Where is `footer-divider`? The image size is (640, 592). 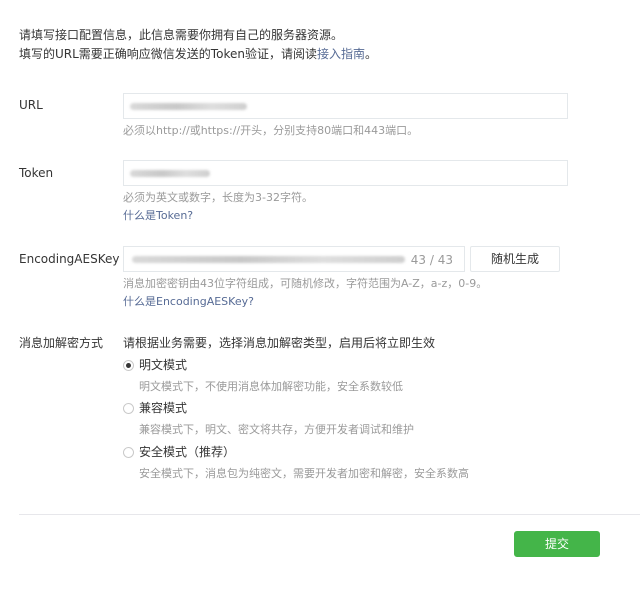
footer-divider is located at coordinates (329, 514).